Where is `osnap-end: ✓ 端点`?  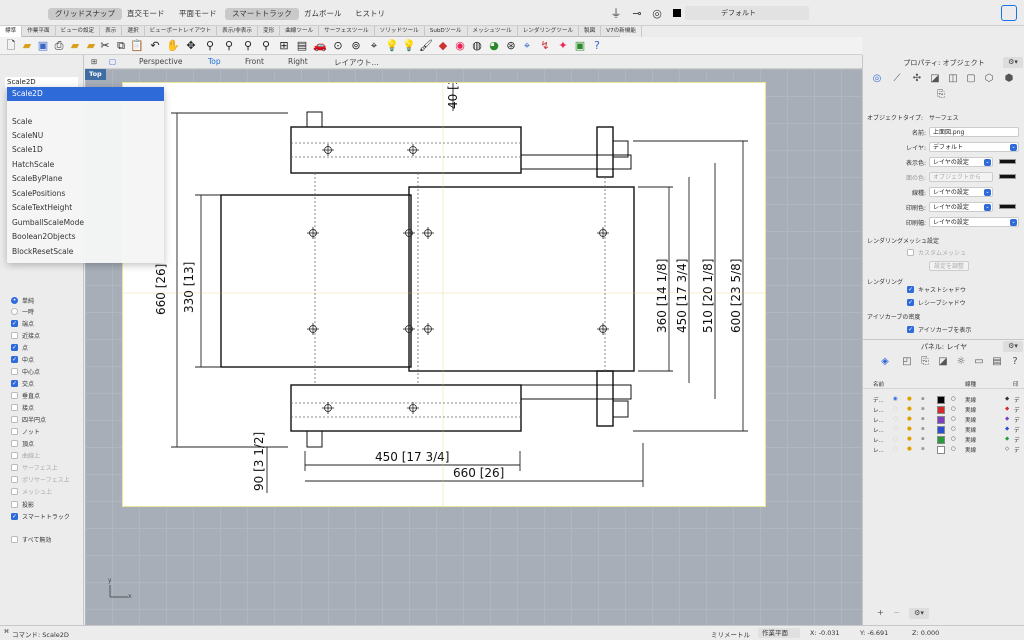
osnap-end: ✓ 端点 is located at coordinates (22, 323).